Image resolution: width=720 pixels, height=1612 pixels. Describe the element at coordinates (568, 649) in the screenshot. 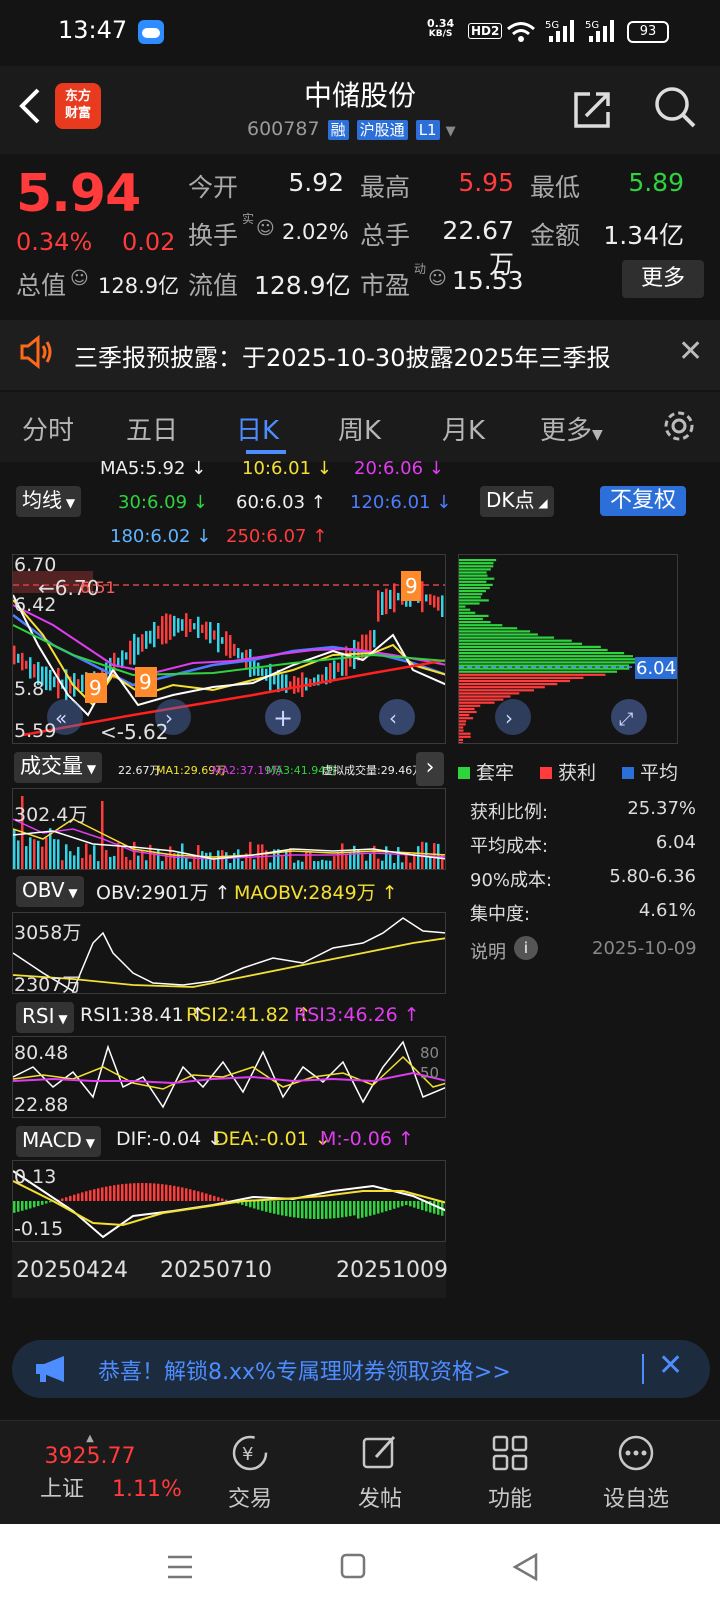

I see `chip-distribution-chart: › ⤢` at that location.